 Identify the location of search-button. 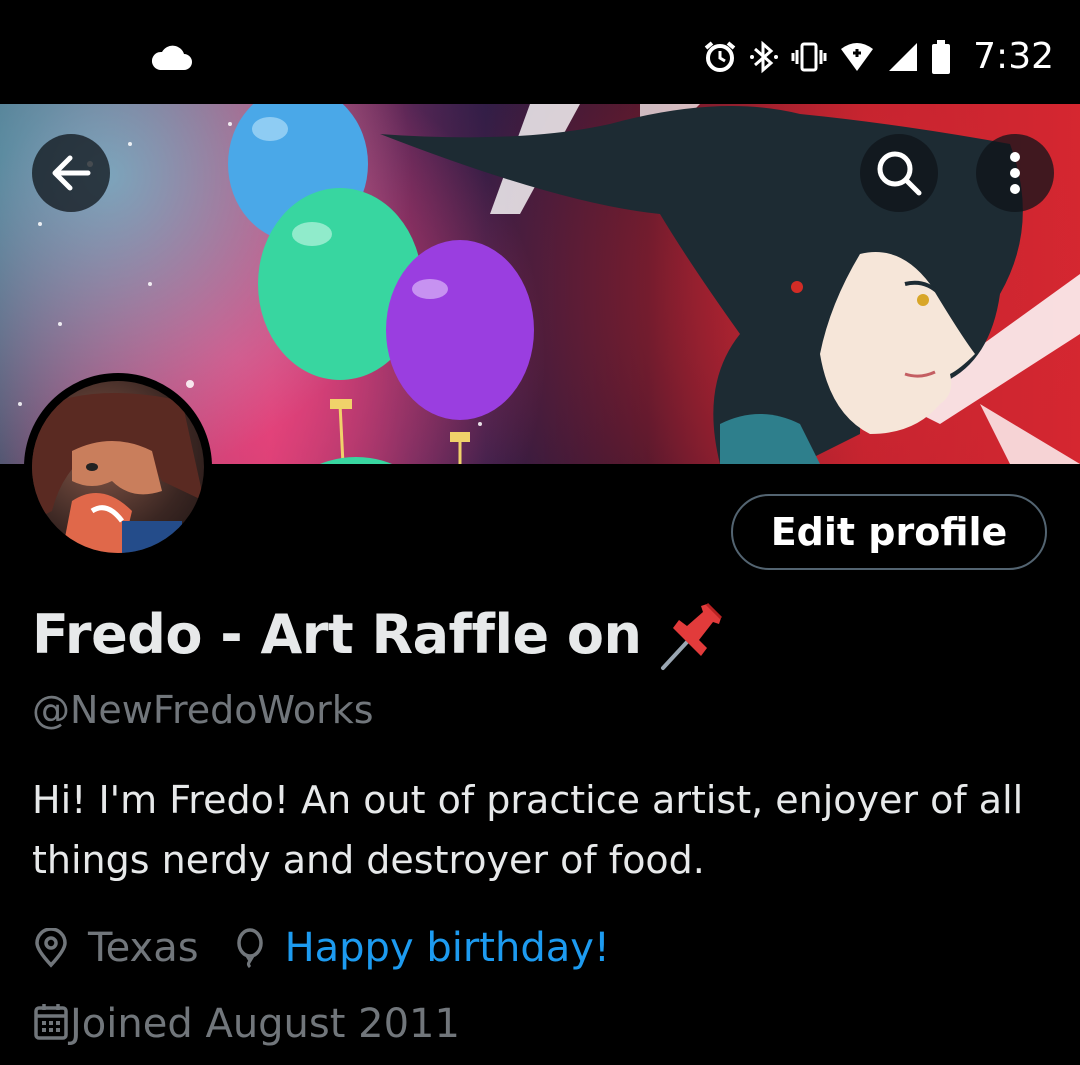
(899, 173).